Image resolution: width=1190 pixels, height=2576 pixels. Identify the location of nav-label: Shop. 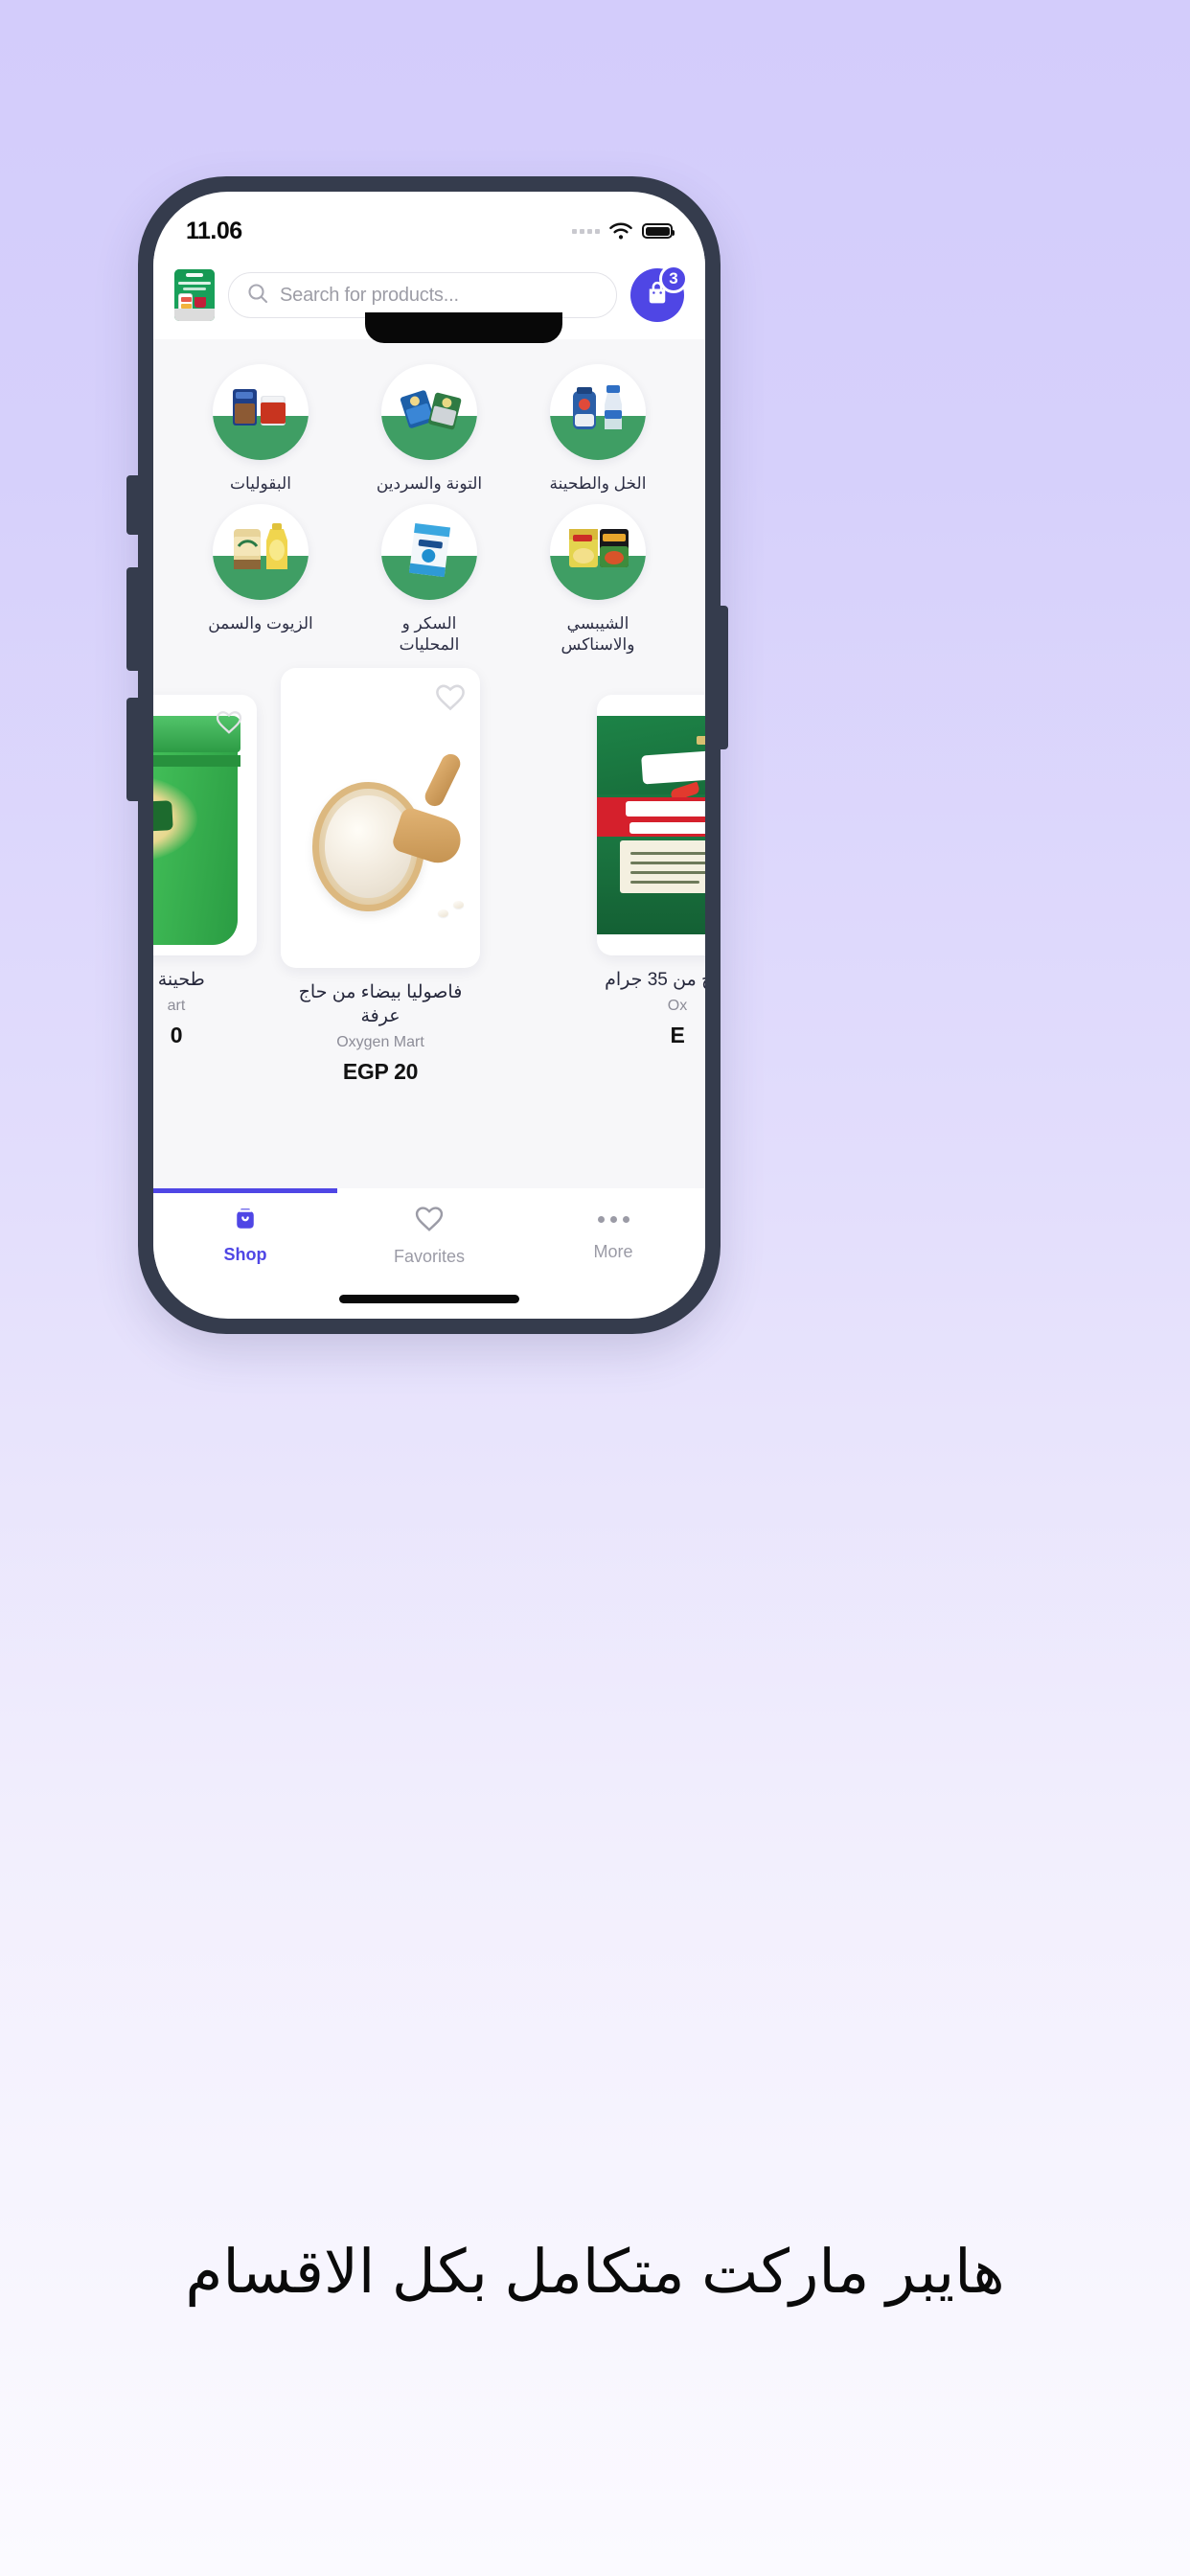
(245, 1254).